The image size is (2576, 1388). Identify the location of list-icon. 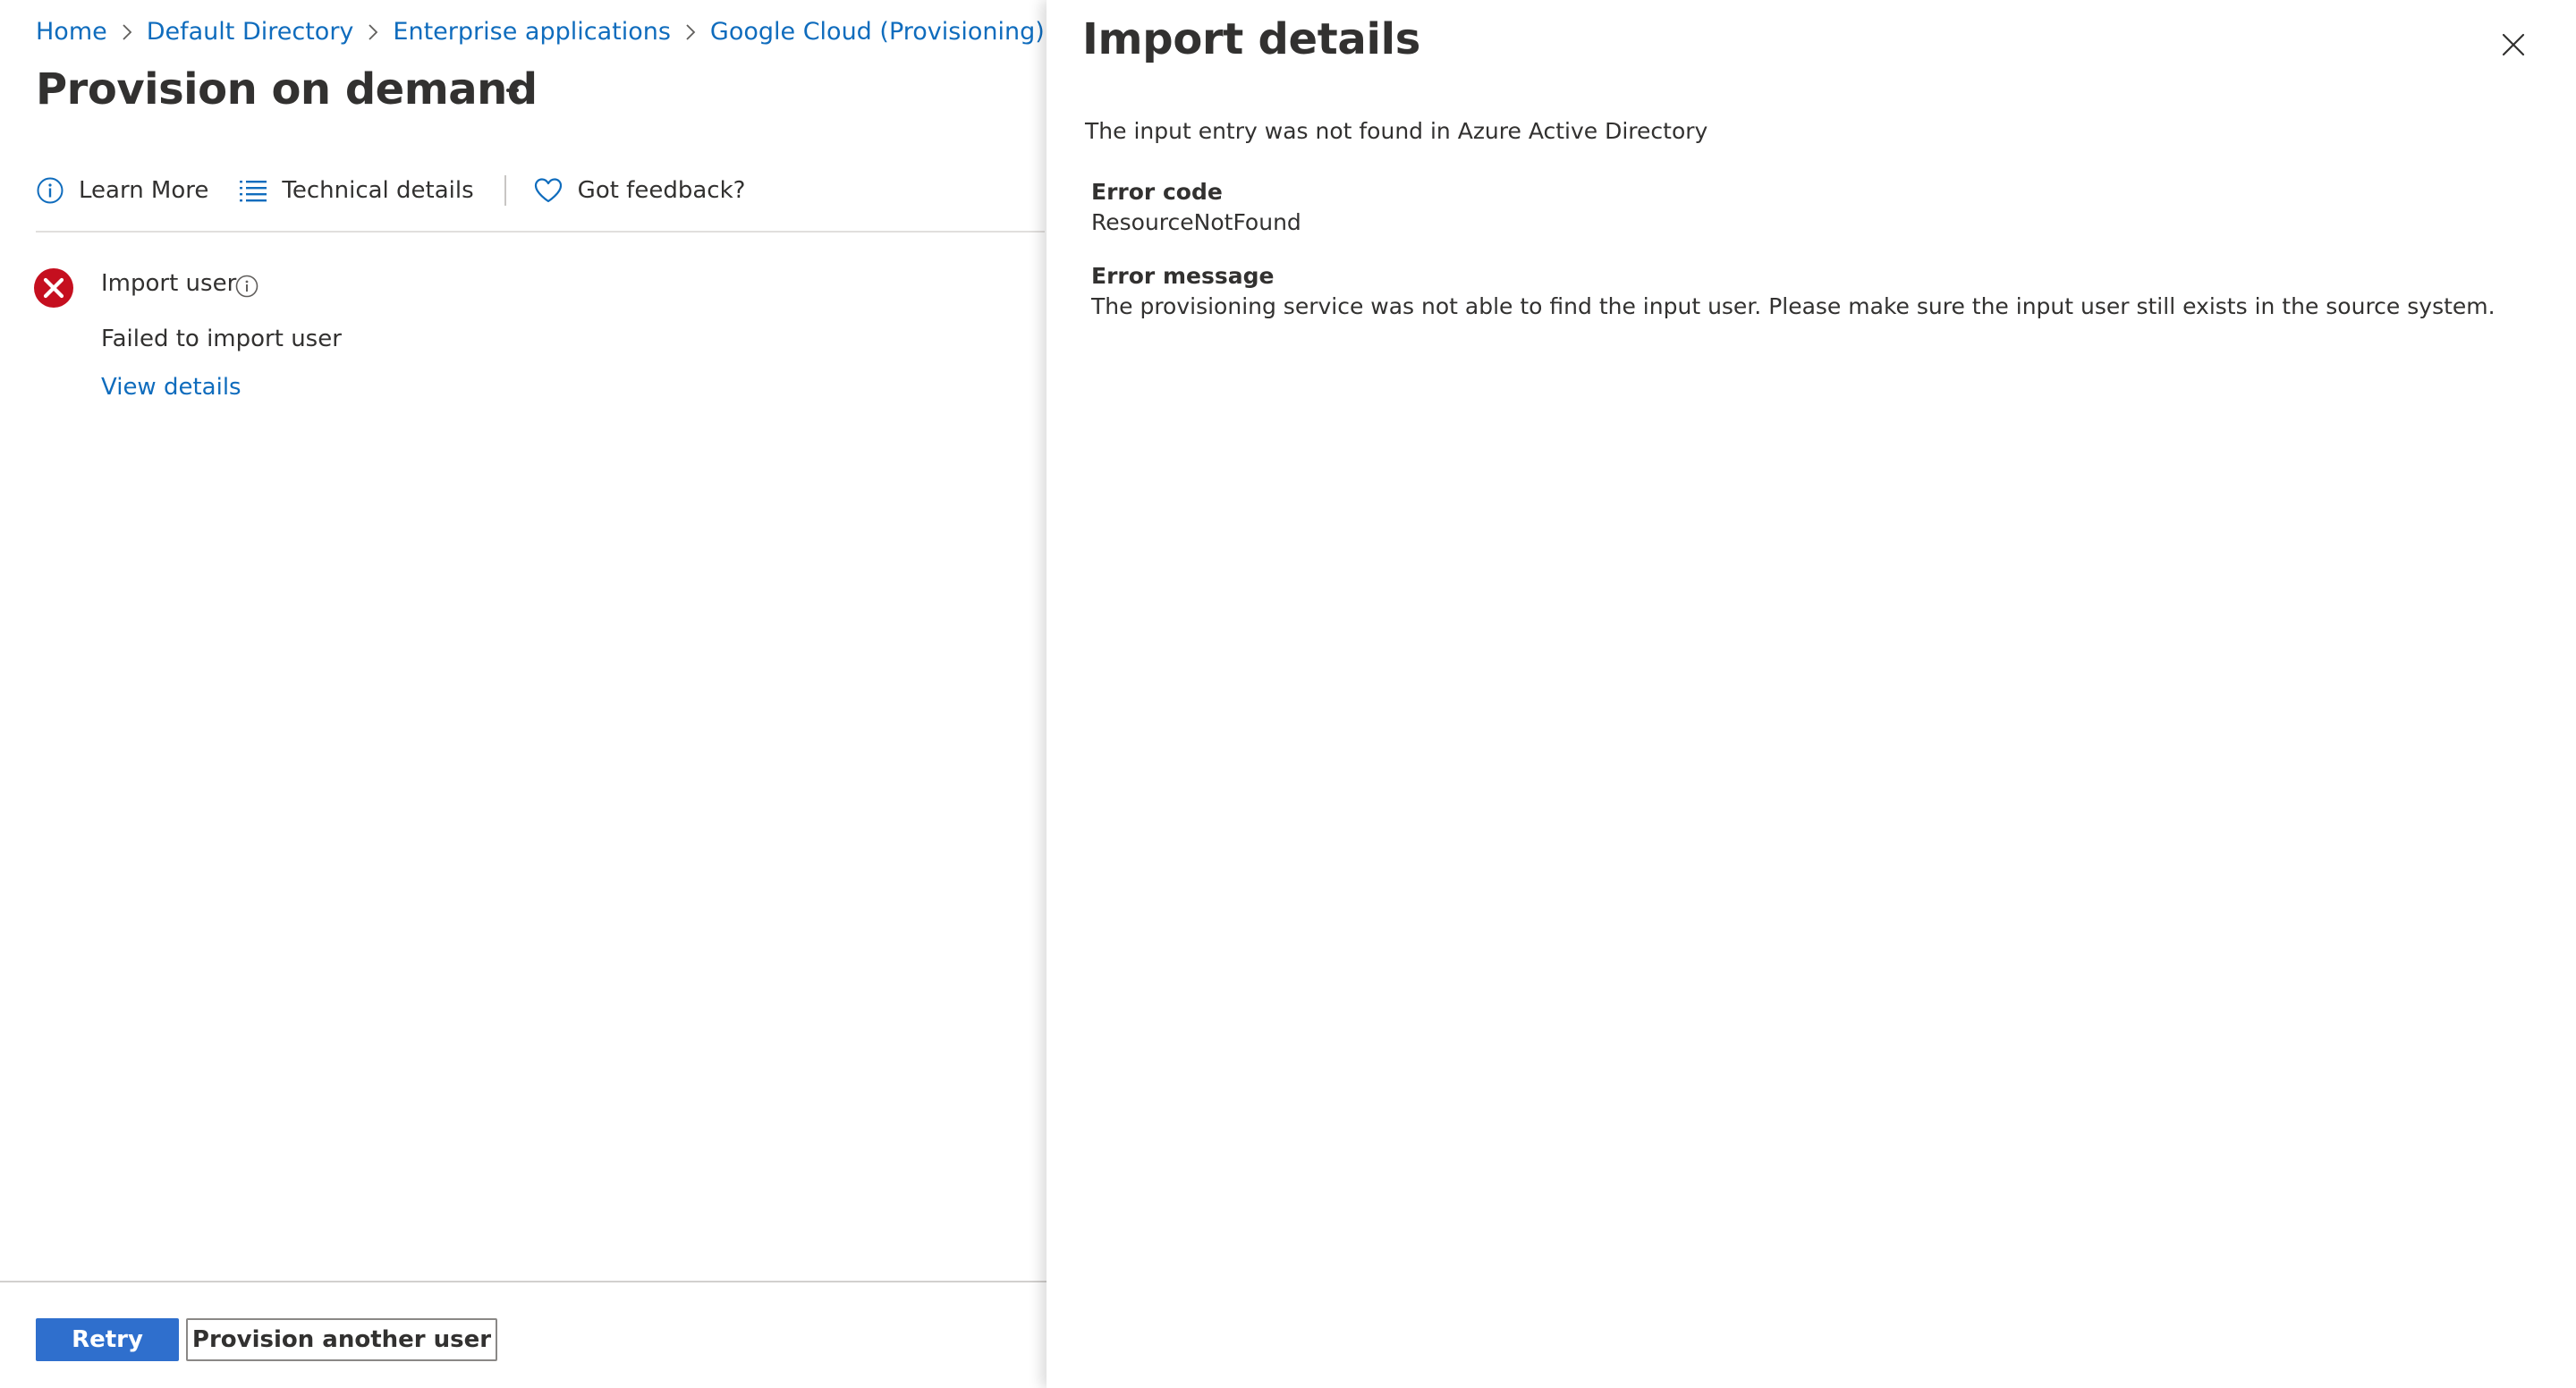
(253, 191).